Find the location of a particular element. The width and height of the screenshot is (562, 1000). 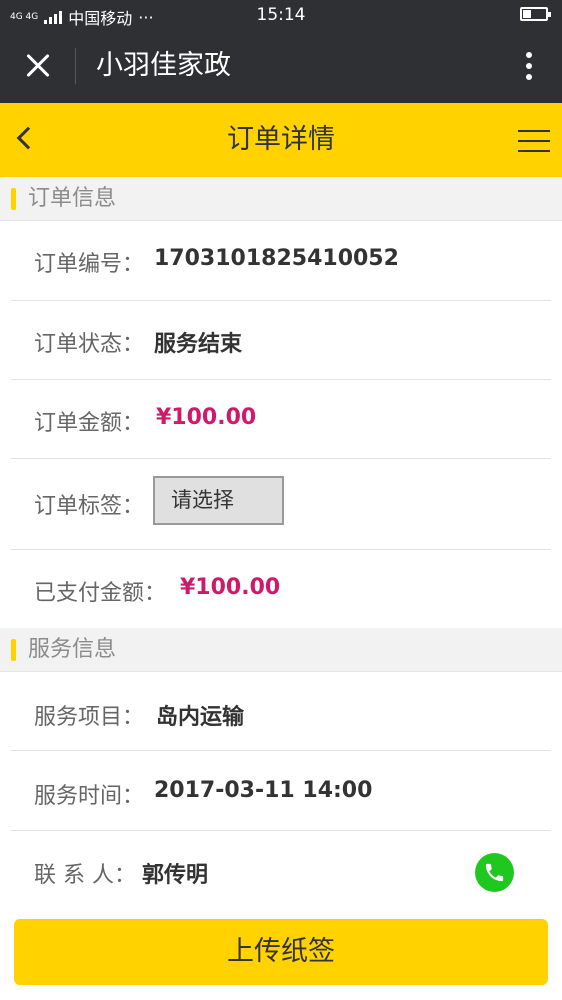

order-status-value: 服务结束 is located at coordinates (198, 344).